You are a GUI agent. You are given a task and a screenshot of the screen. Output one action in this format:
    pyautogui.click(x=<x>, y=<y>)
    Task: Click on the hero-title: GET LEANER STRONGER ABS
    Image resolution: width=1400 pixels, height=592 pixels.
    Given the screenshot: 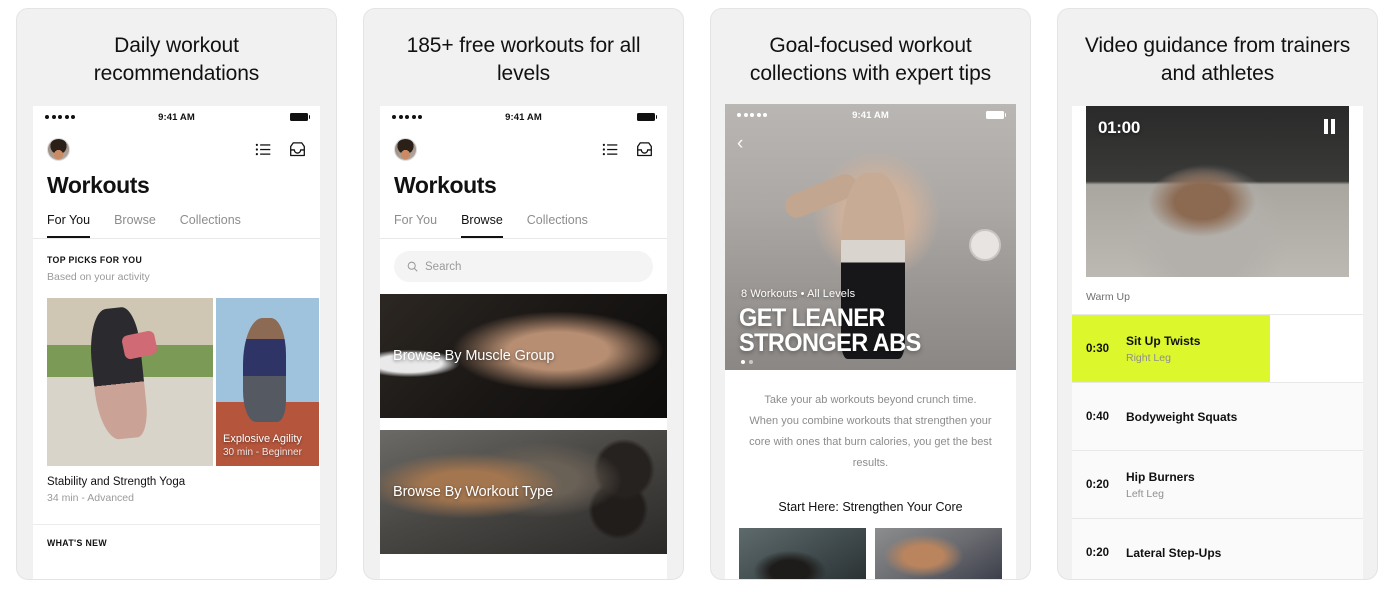 What is the action you would take?
    pyautogui.click(x=830, y=331)
    